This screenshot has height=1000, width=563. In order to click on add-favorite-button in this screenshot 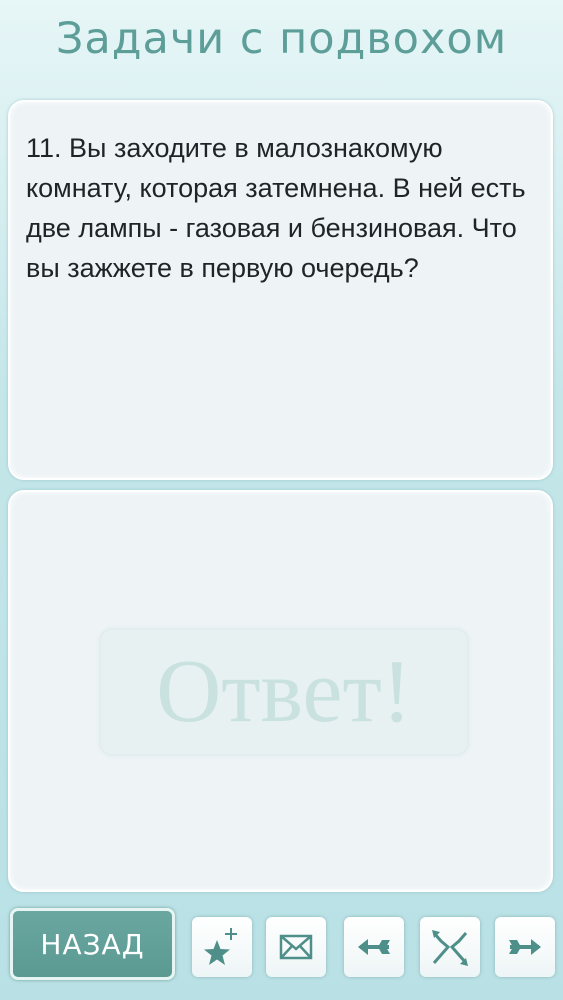, I will do `click(222, 947)`.